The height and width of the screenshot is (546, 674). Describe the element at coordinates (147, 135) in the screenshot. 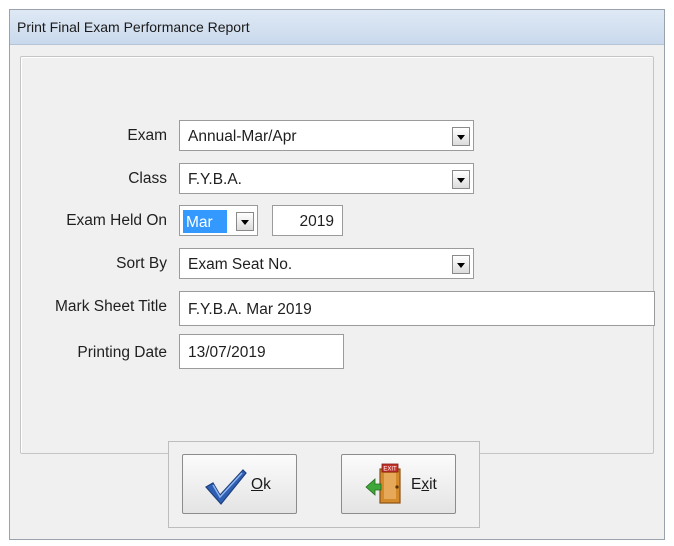

I see `exam-label: Exam` at that location.